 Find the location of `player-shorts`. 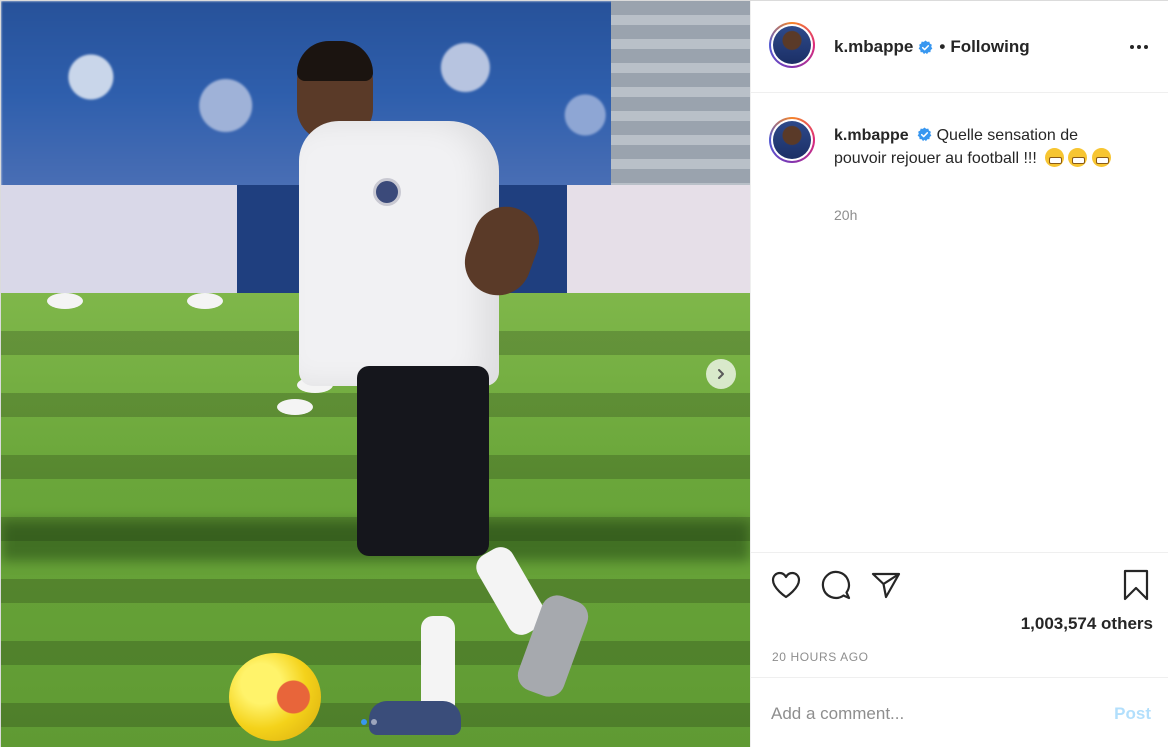

player-shorts is located at coordinates (423, 461).